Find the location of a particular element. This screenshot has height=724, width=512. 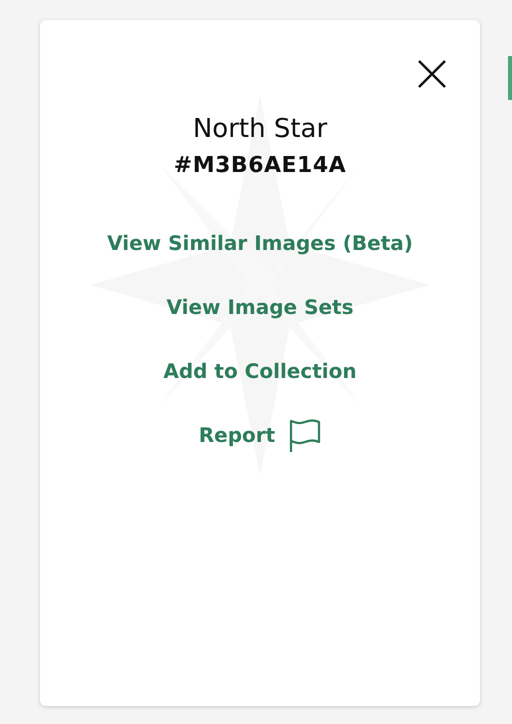

action-link: Add to Collection is located at coordinates (260, 372).